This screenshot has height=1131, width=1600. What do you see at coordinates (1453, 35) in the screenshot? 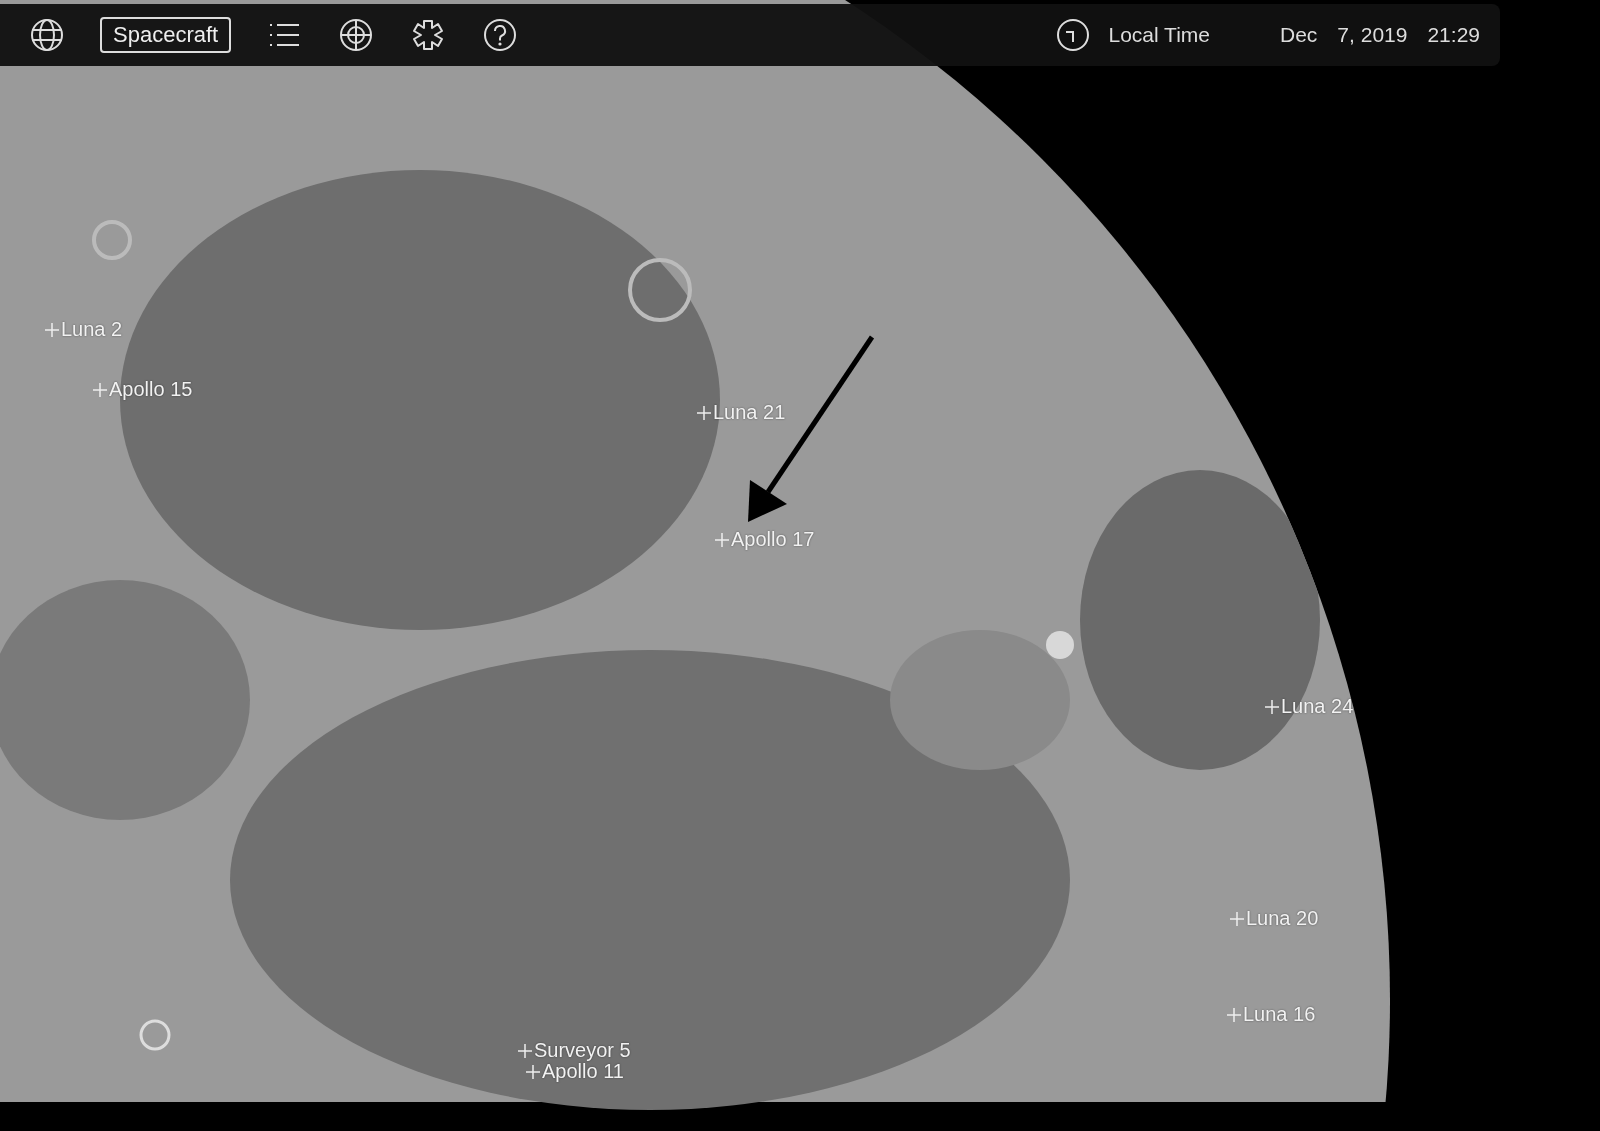
I see `time-value: 21:29` at bounding box center [1453, 35].